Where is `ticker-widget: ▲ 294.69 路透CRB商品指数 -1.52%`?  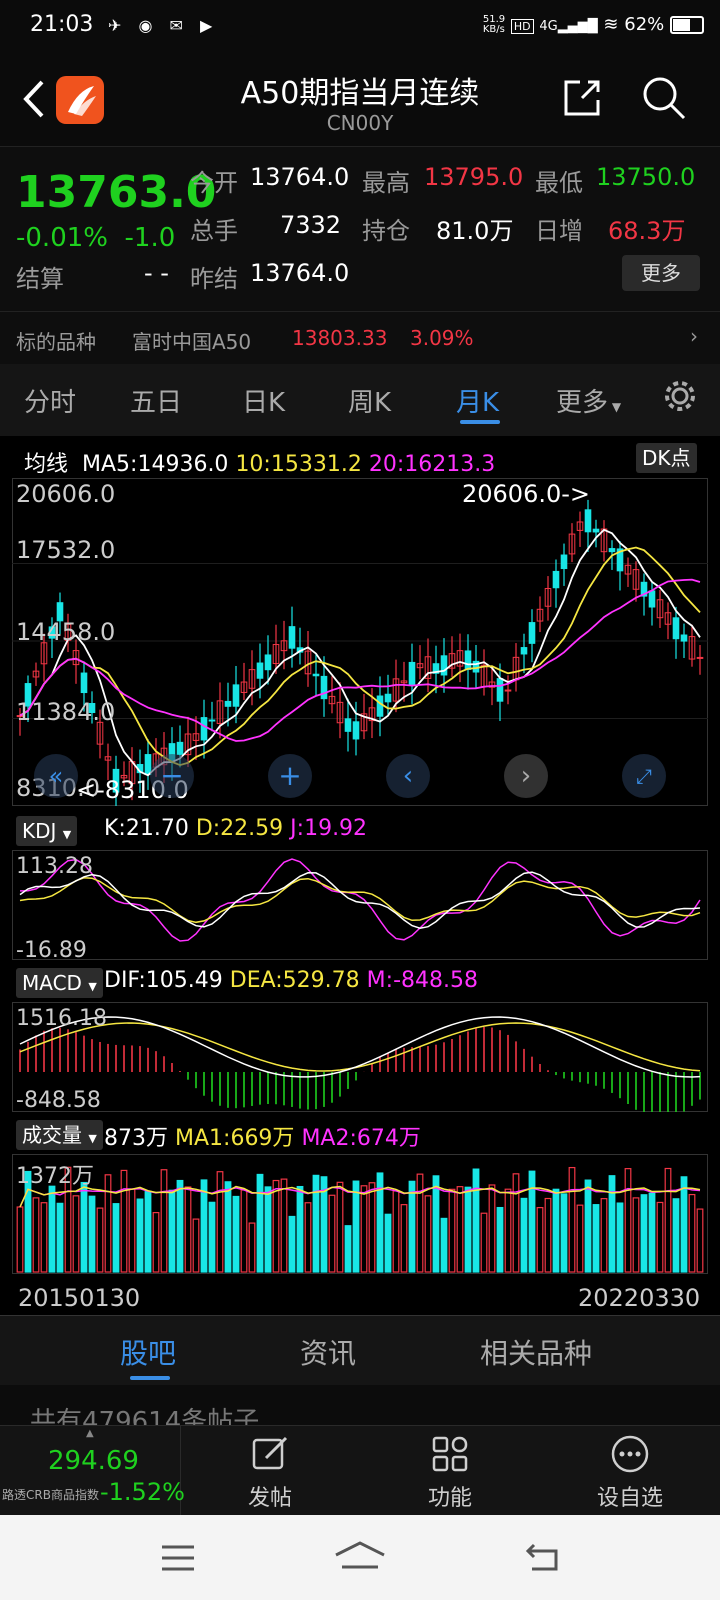 ticker-widget: ▲ 294.69 路透CRB商品指数 -1.52% is located at coordinates (92, 1471).